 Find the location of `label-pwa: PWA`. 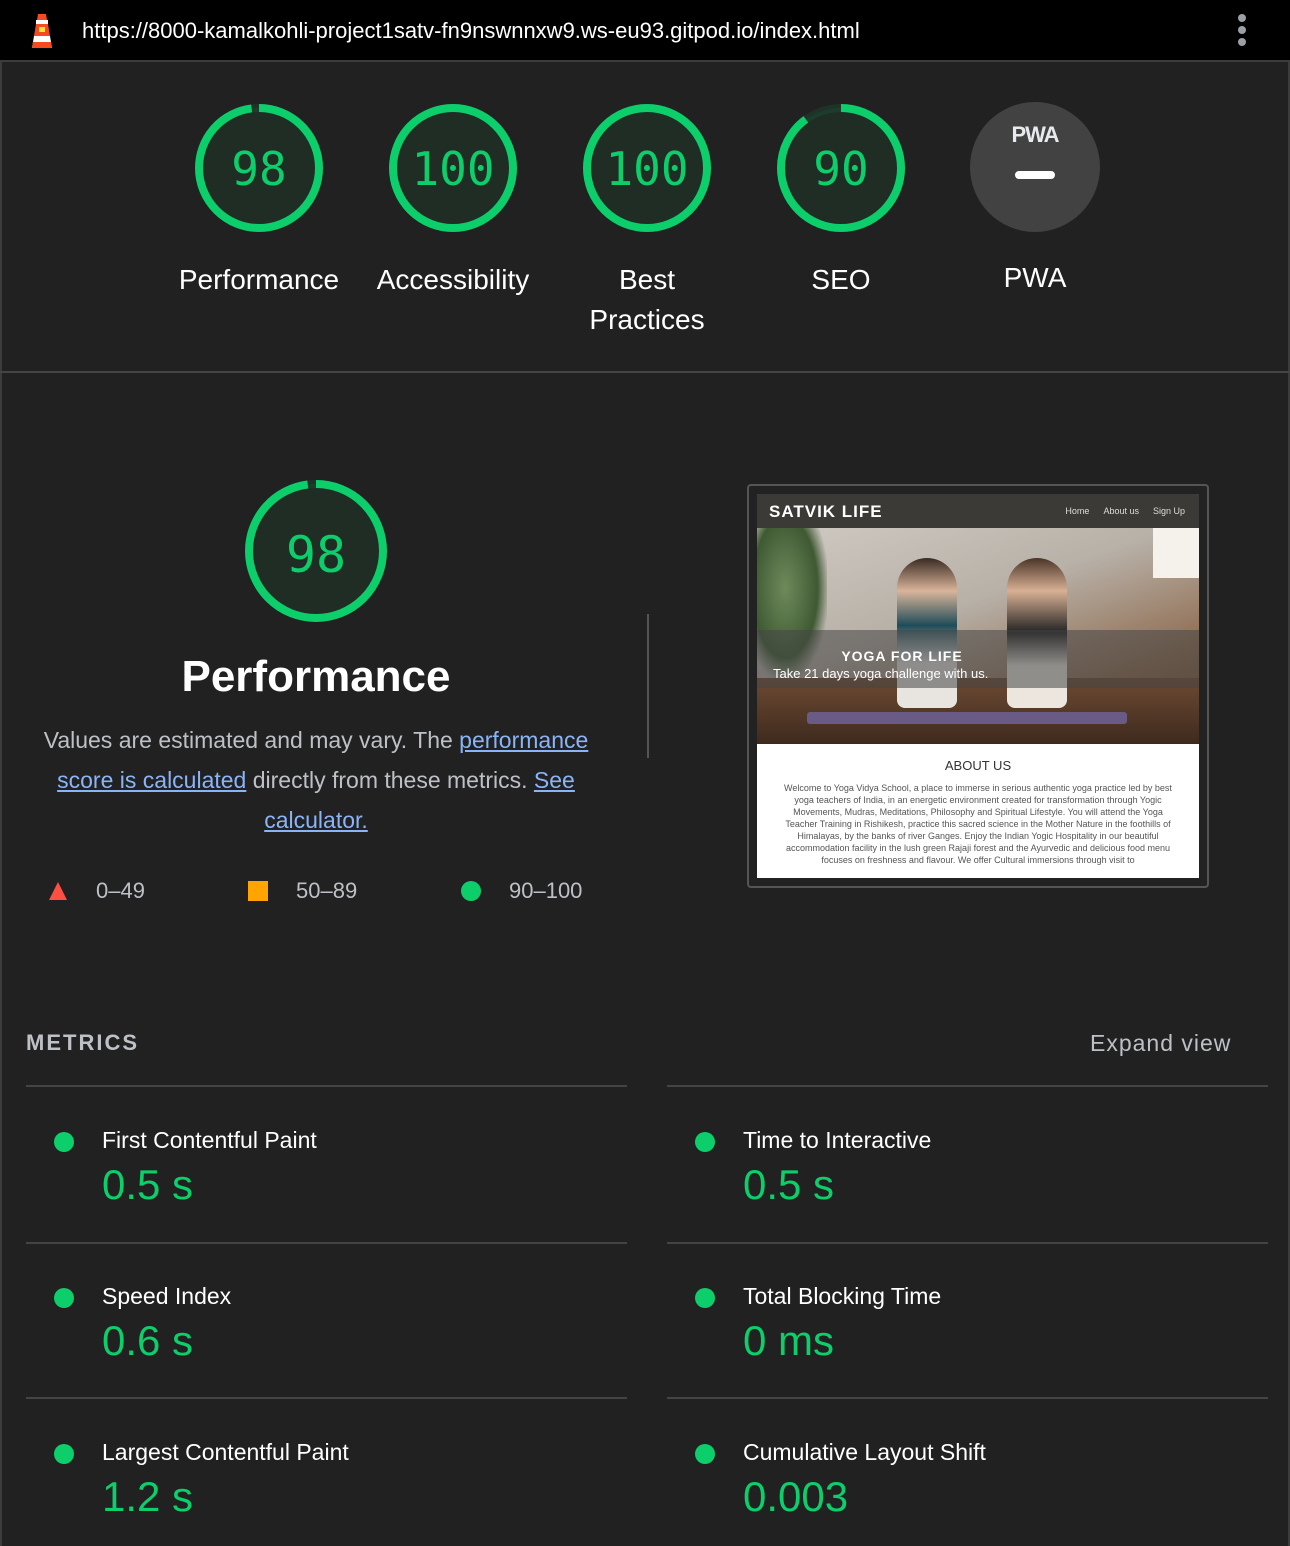

label-pwa: PWA is located at coordinates (1035, 277).